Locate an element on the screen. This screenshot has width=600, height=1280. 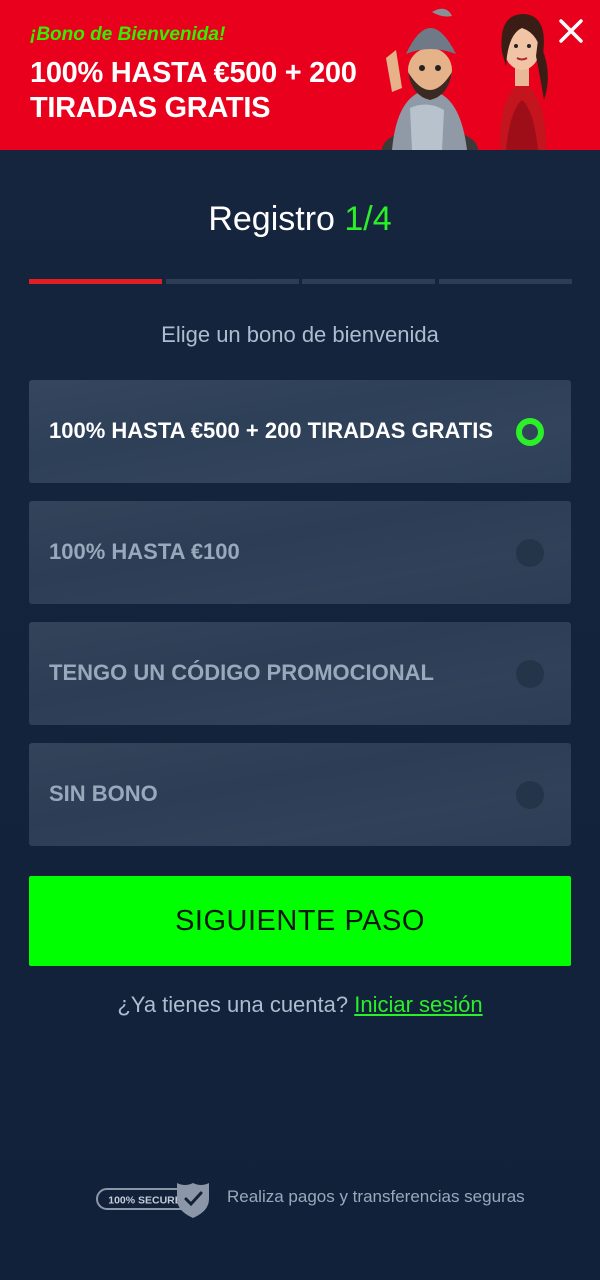
next-step-button: SIGUIENTE PASO is located at coordinates (300, 921).